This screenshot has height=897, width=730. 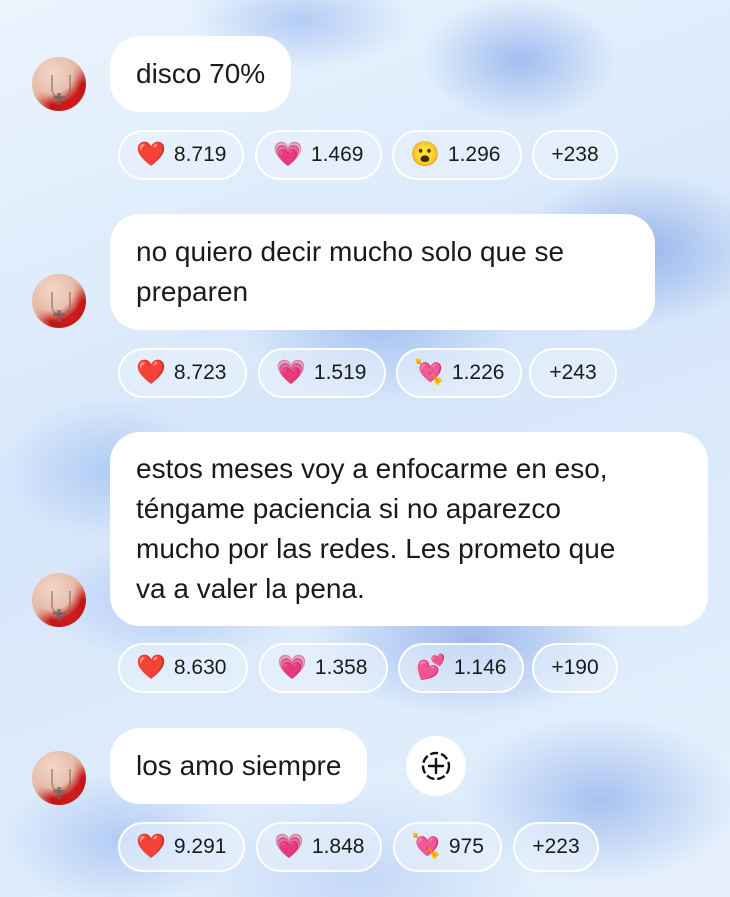 What do you see at coordinates (575, 668) in the screenshot?
I see `more-reactions-chip: +190` at bounding box center [575, 668].